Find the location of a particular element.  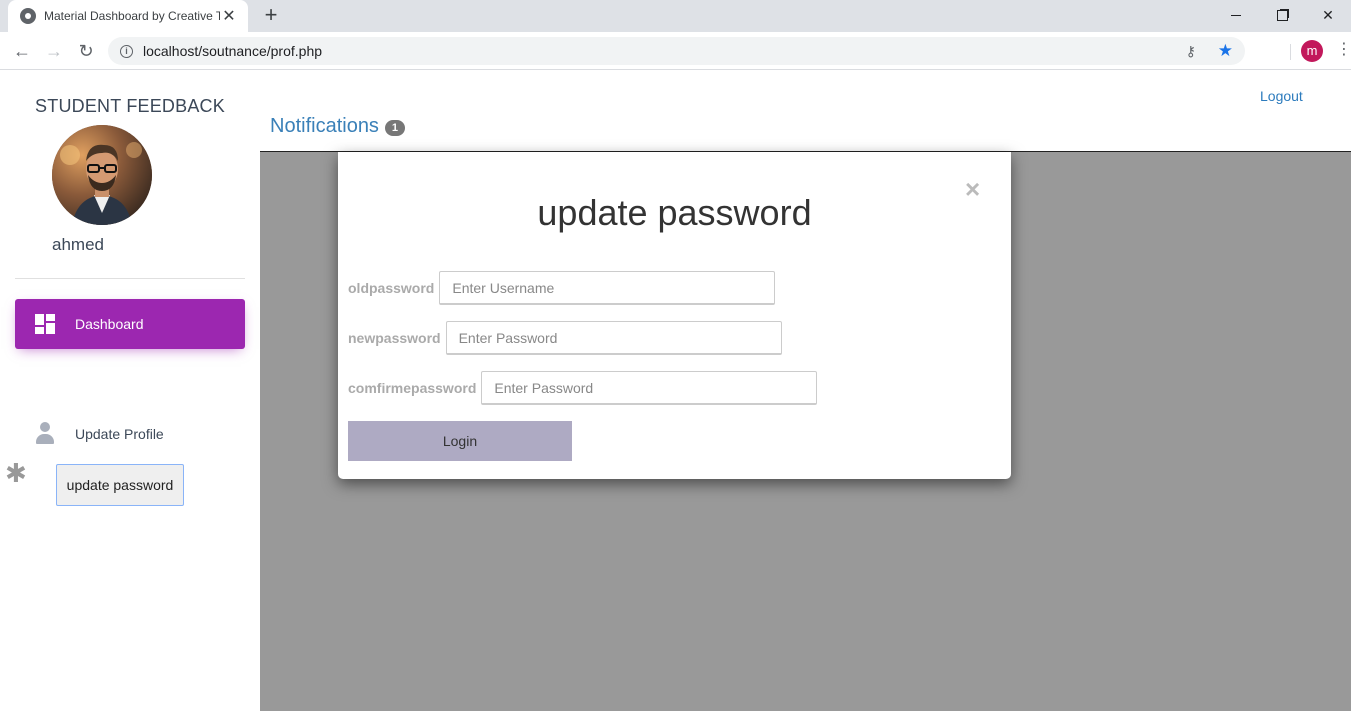

browser-tab: Material Dashboard by Creative T ✕ is located at coordinates (128, 16).